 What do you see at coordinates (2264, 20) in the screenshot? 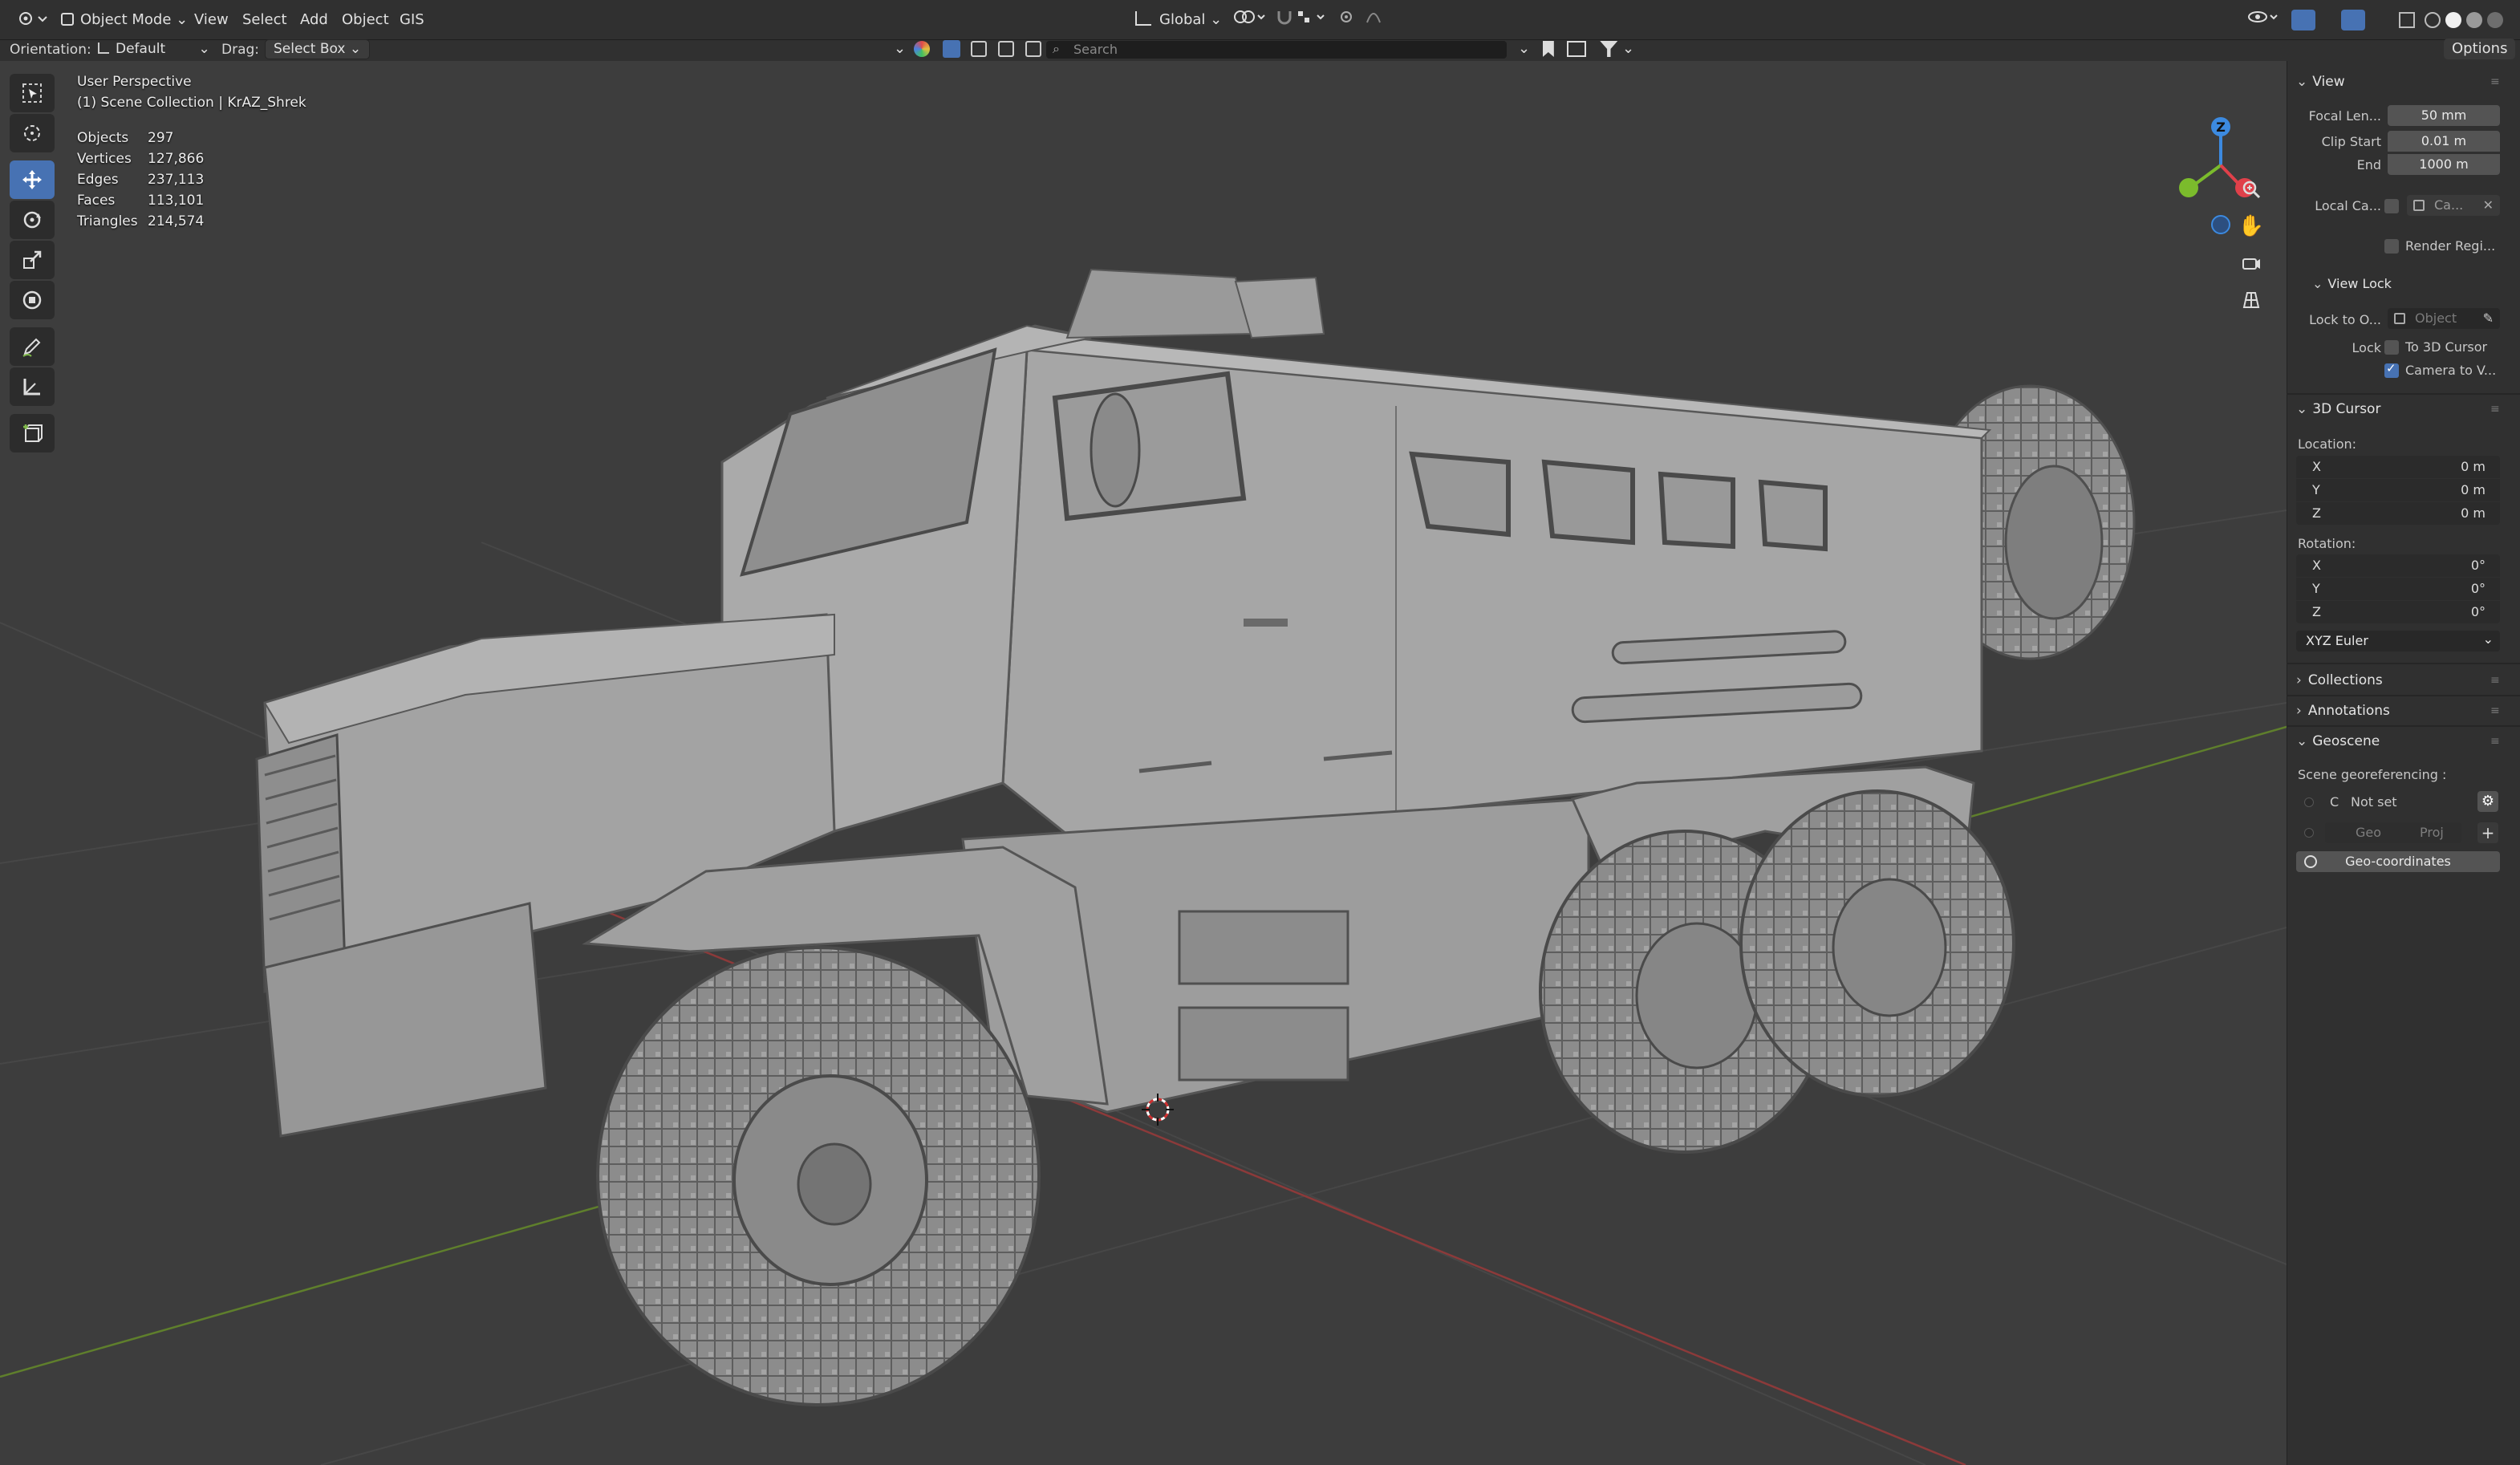
I see `visibility-dropdown` at bounding box center [2264, 20].